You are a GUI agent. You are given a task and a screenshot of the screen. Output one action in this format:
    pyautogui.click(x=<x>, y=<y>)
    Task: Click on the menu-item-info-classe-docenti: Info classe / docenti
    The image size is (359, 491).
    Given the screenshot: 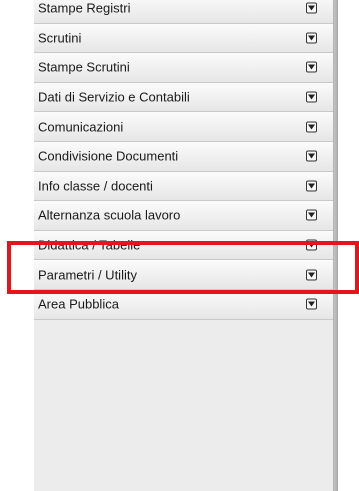 What is the action you would take?
    pyautogui.click(x=183, y=186)
    